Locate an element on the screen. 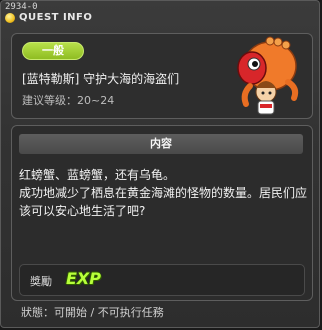 The image size is (322, 330). description-line: 成功地减少了栖息在黄金海滩的怪物的数量。居民们应该可以安心地生活了吧? is located at coordinates (163, 202).